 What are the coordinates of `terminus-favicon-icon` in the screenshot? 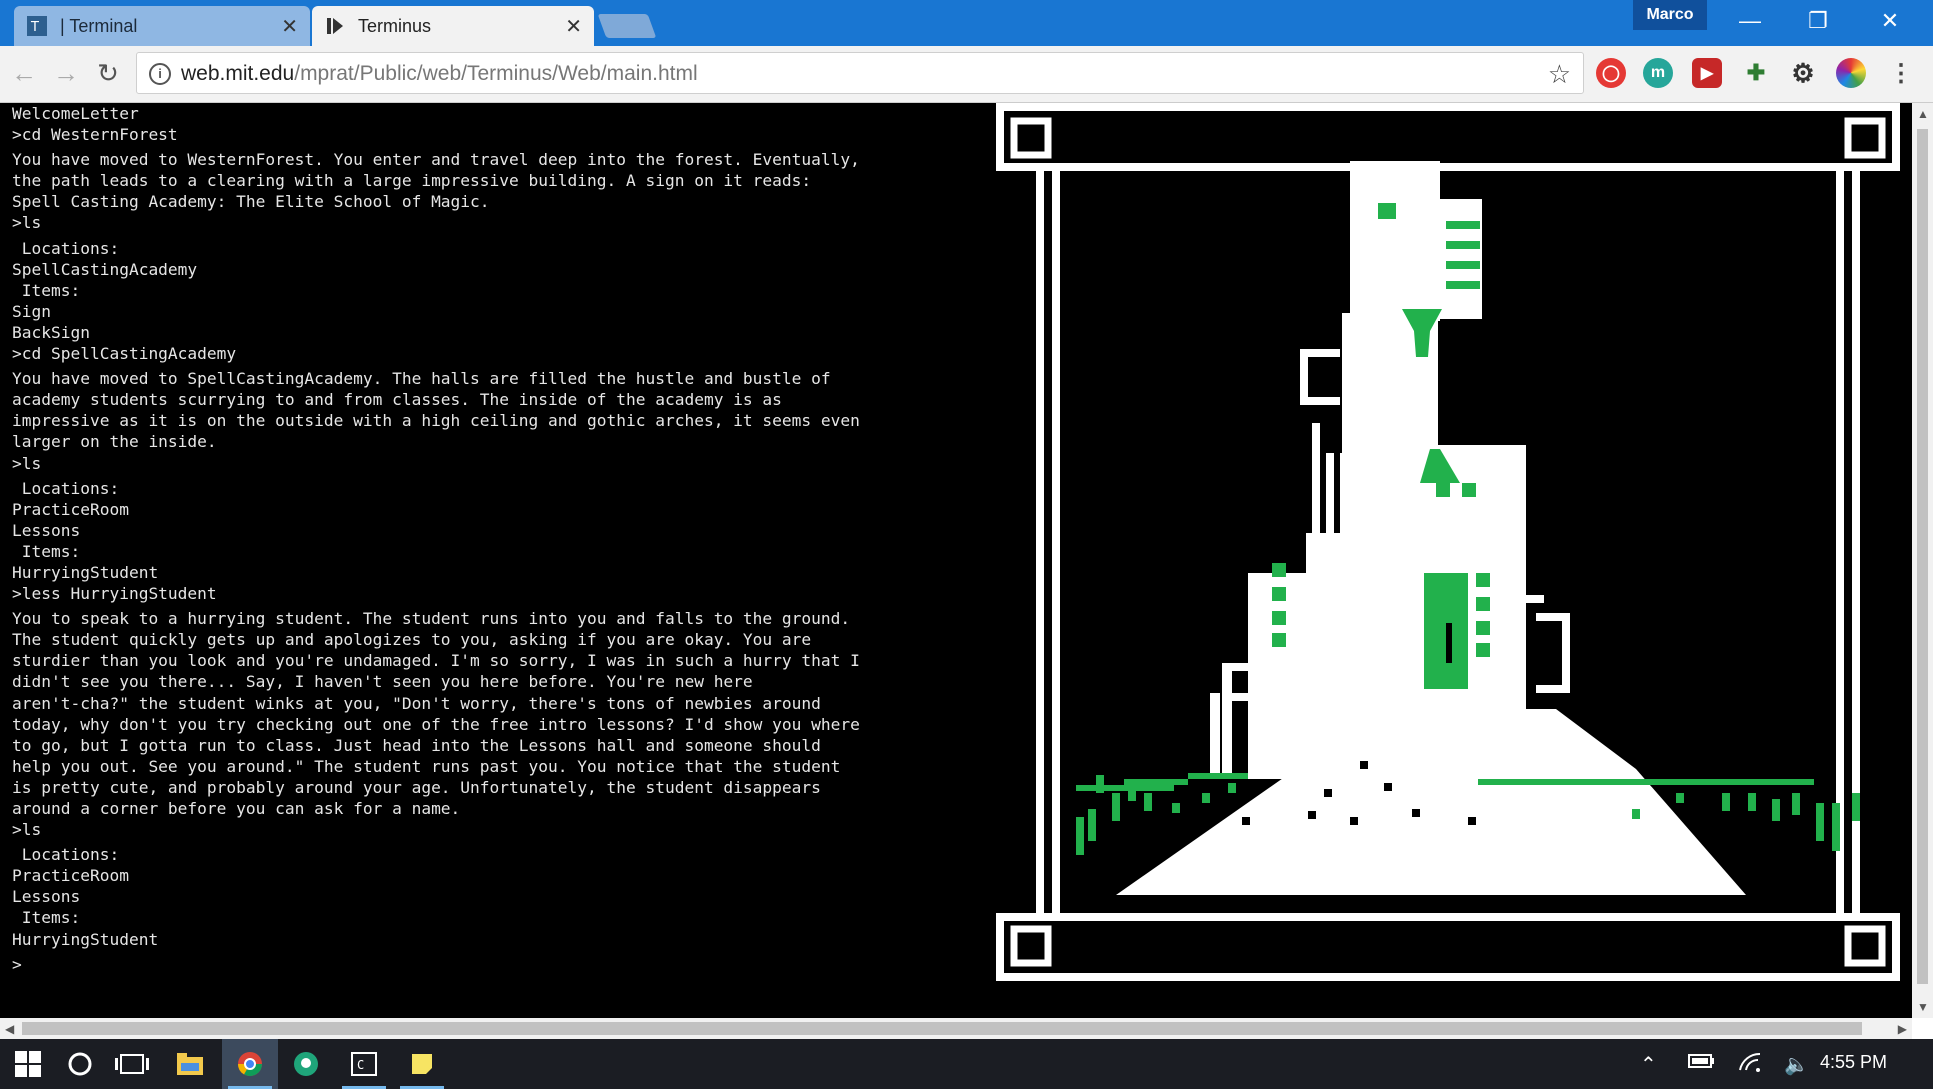 It's located at (335, 26).